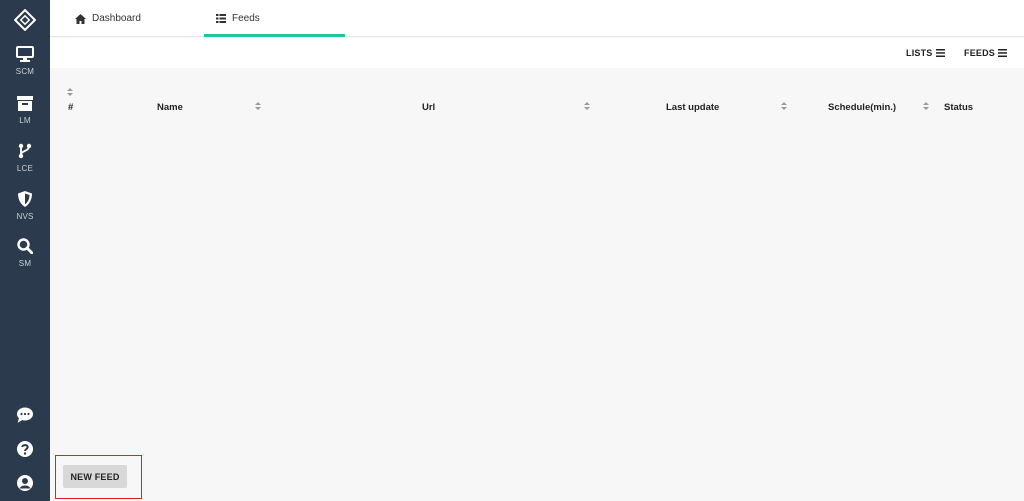 The height and width of the screenshot is (501, 1024). I want to click on chat-icon, so click(25, 415).